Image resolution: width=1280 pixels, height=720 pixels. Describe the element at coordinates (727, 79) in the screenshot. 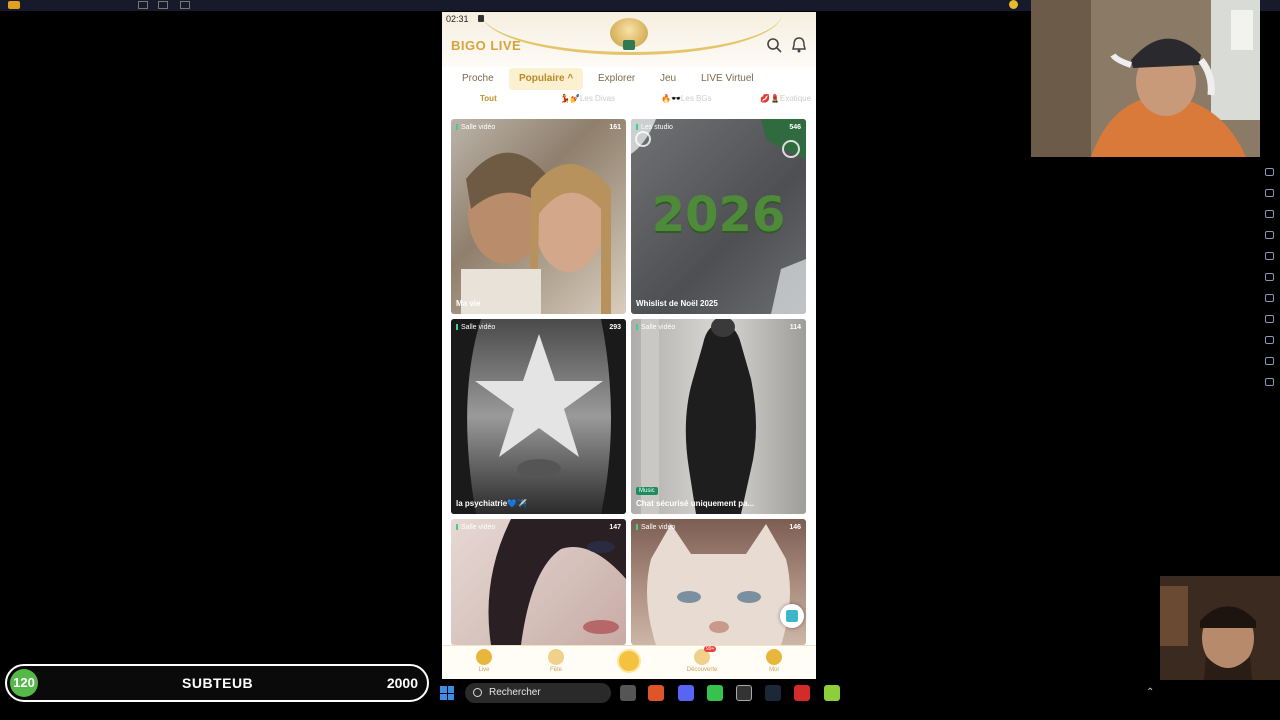

I see `tab-live-virtuel: LIVE Virtuel` at that location.